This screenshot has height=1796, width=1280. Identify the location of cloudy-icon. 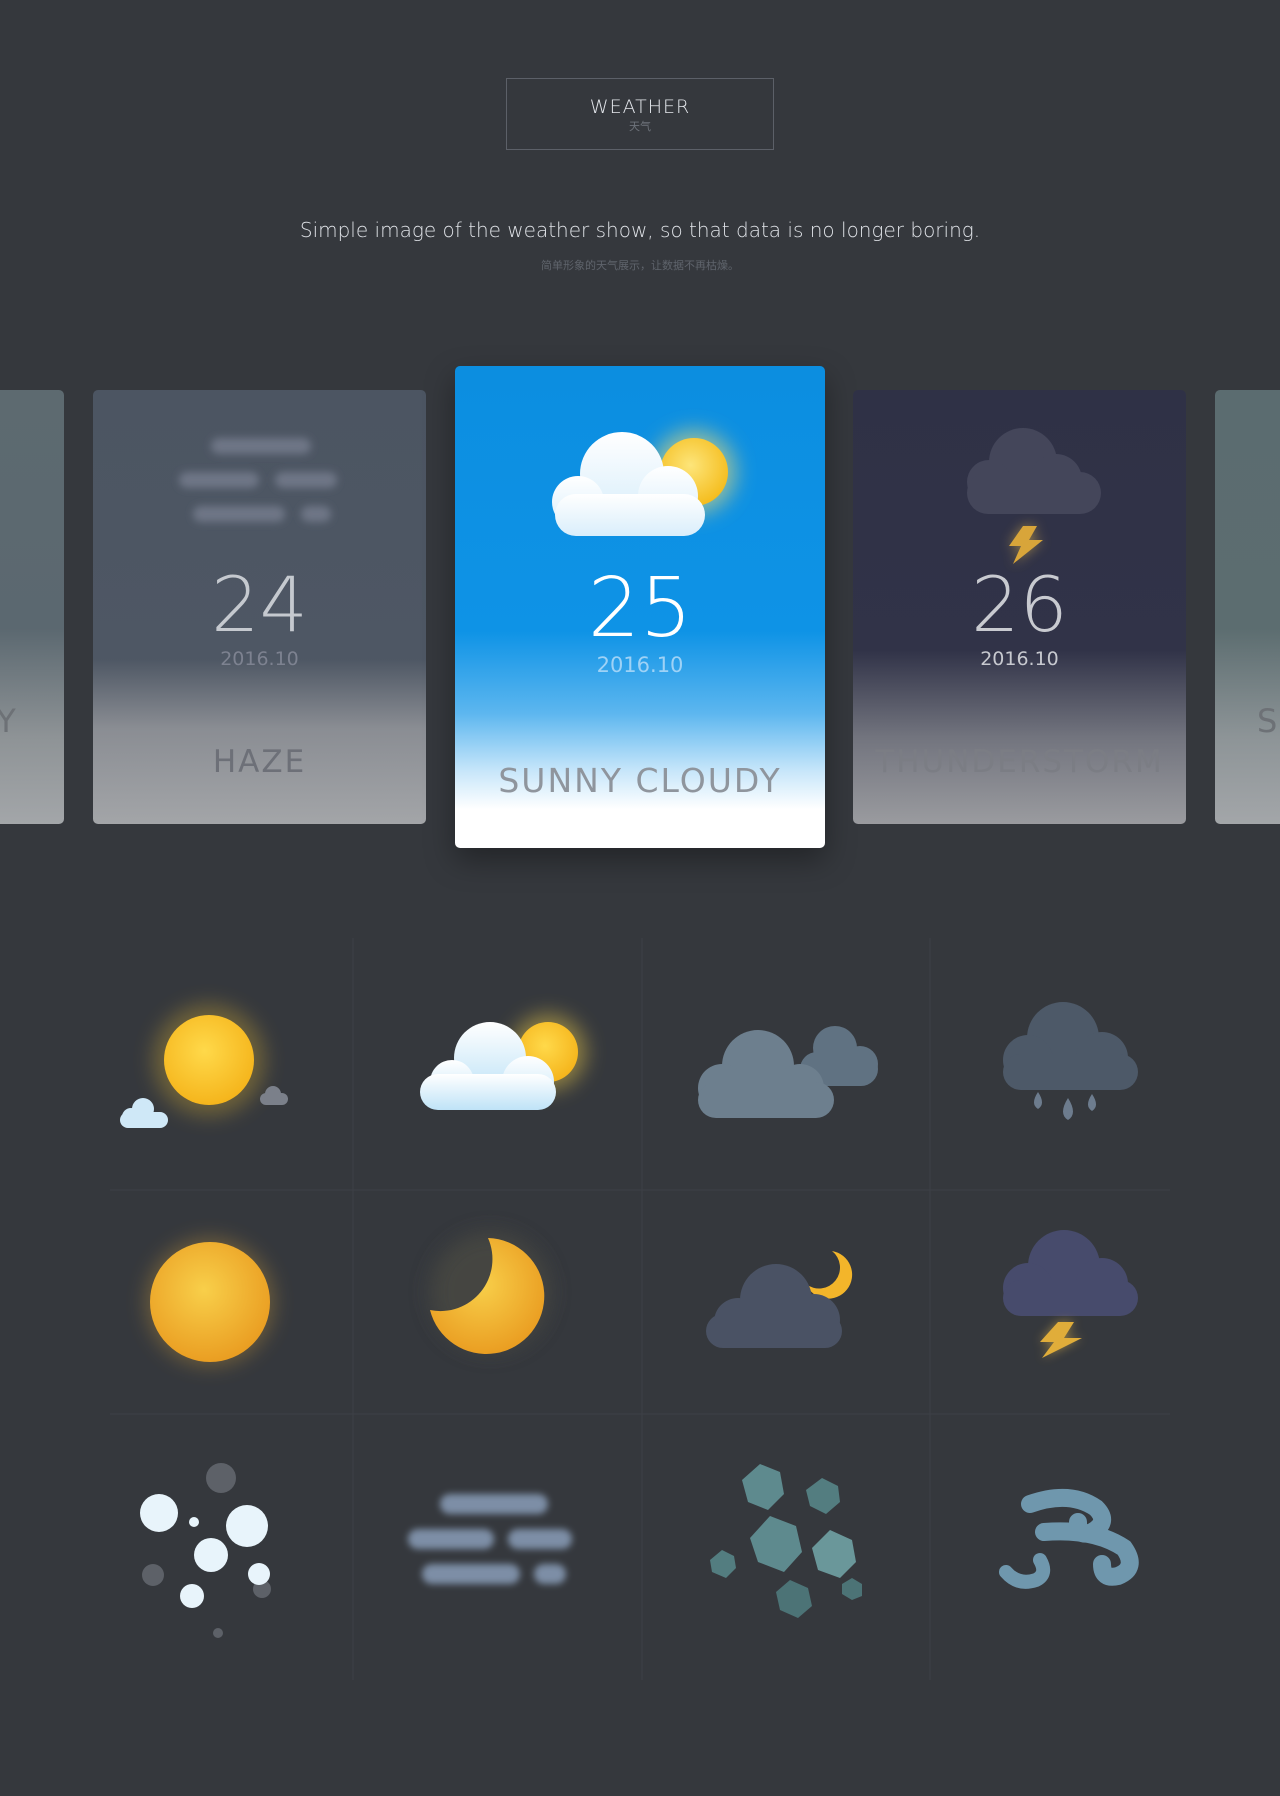
(788, 1072).